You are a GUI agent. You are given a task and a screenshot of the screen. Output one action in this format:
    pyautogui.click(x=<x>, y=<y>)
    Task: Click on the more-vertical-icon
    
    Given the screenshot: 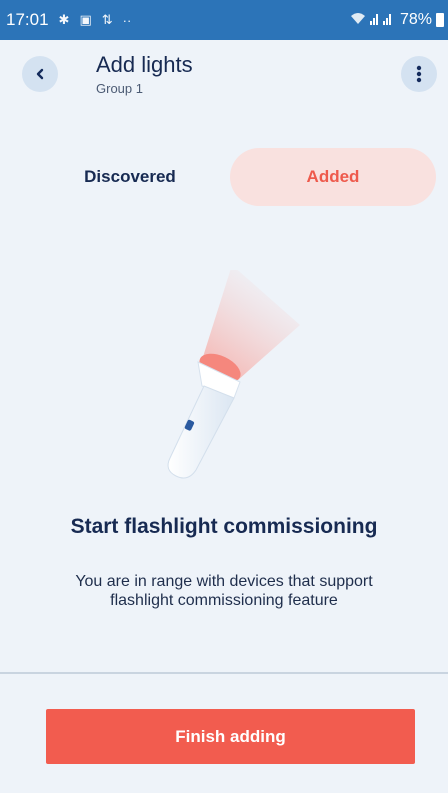 What is the action you would take?
    pyautogui.click(x=419, y=74)
    